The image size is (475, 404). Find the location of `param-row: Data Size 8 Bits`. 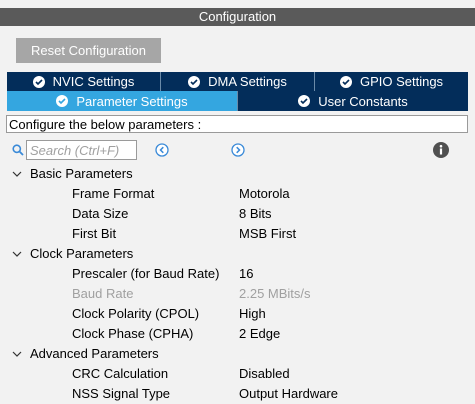

param-row: Data Size 8 Bits is located at coordinates (237, 214).